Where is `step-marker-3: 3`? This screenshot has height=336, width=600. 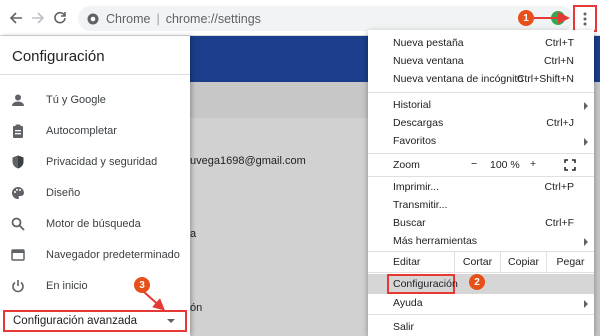
step-marker-3: 3 is located at coordinates (142, 285).